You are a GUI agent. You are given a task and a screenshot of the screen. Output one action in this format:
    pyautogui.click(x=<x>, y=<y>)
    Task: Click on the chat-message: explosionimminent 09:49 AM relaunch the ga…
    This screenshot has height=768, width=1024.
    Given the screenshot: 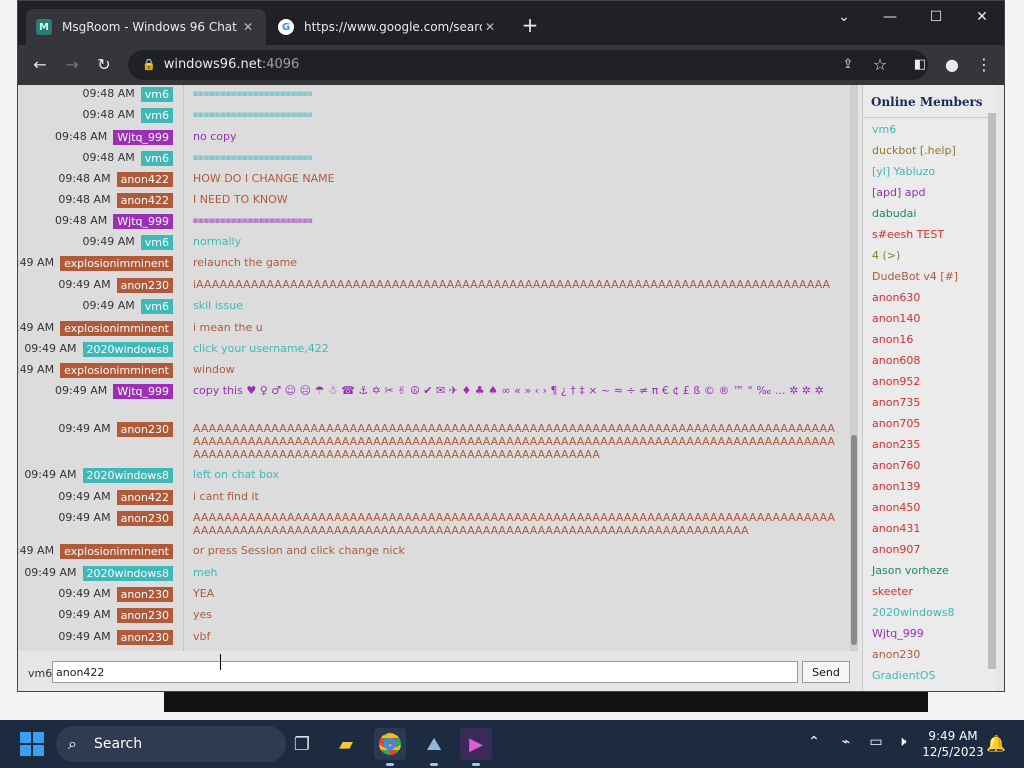 What is the action you would take?
    pyautogui.click(x=438, y=263)
    